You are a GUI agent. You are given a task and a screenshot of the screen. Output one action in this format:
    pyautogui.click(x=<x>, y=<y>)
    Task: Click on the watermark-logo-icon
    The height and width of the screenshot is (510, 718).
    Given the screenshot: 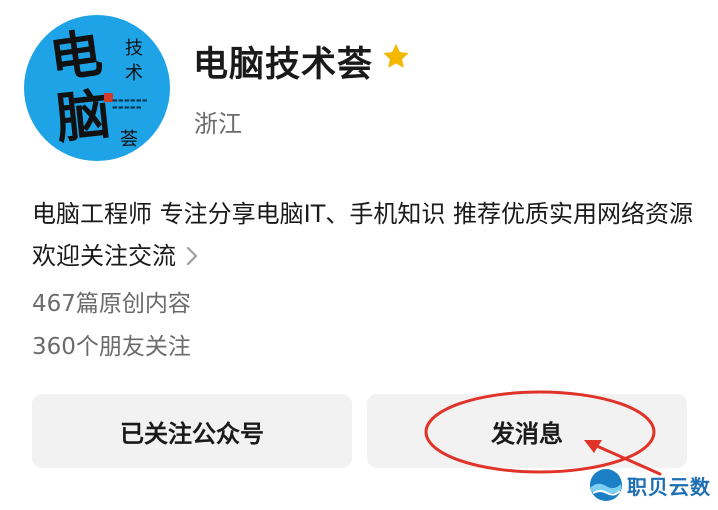 What is the action you would take?
    pyautogui.click(x=606, y=485)
    